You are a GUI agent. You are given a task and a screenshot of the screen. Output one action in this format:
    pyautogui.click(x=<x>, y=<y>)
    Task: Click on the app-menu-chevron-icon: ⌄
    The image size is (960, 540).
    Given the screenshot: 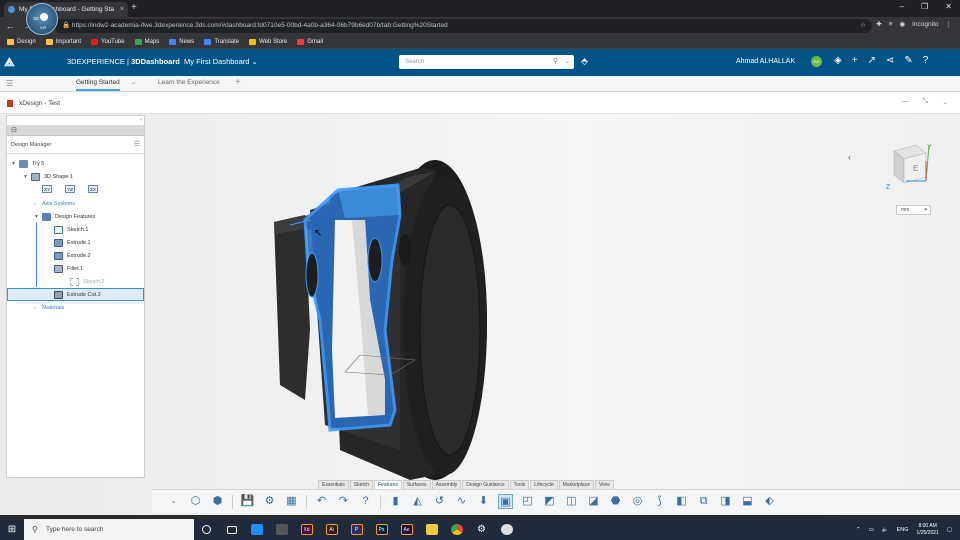 What is the action you would take?
    pyautogui.click(x=945, y=102)
    